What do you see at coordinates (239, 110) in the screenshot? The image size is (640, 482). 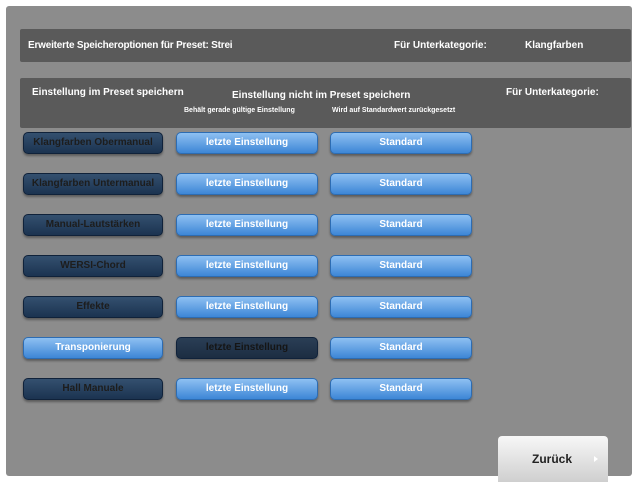 I see `column-keep-current-hint: Behält gerade gültige Einstellung` at bounding box center [239, 110].